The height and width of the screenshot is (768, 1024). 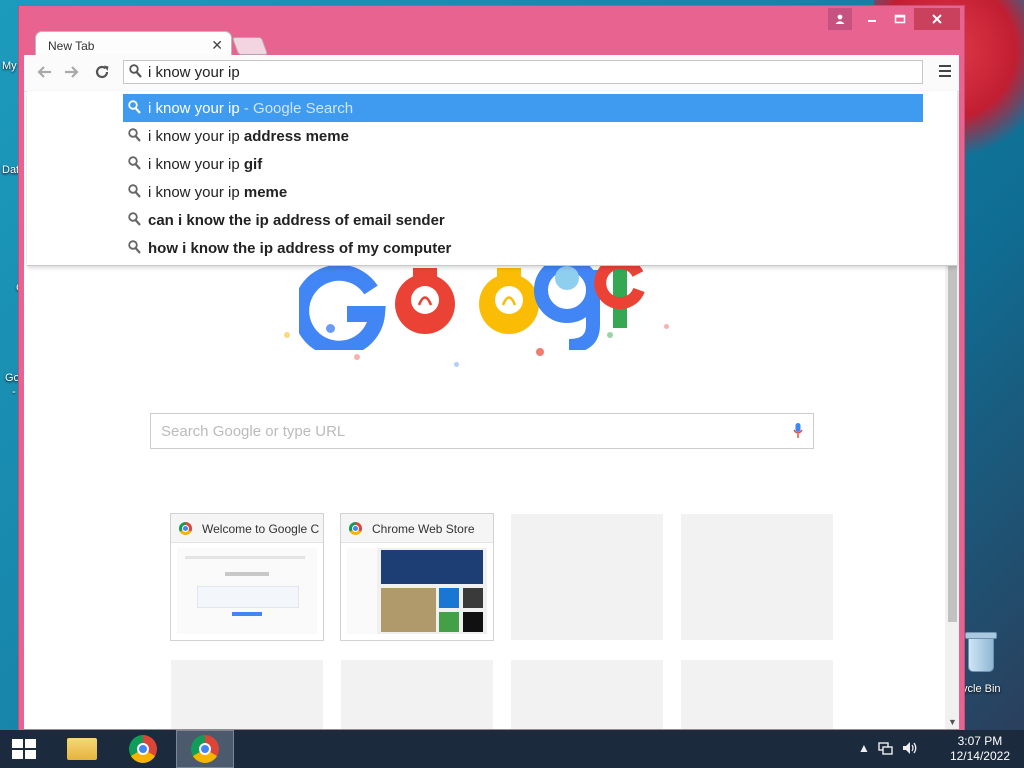 I want to click on toolbar, so click(x=491, y=73).